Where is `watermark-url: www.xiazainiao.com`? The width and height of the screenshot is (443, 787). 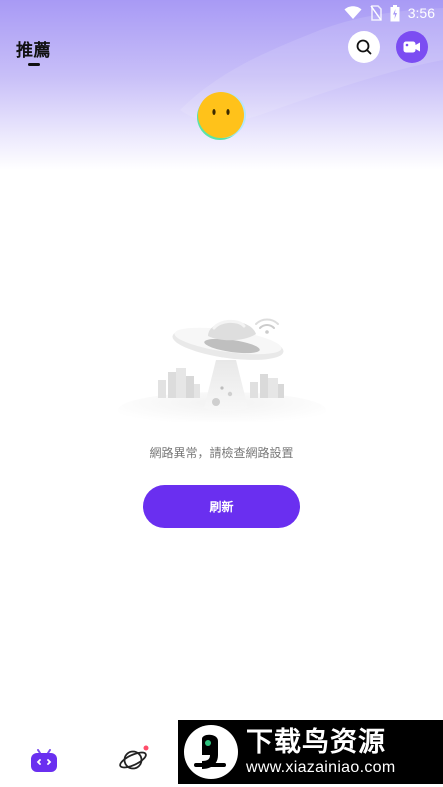
watermark-url: www.xiazainiao.com is located at coordinates (321, 767).